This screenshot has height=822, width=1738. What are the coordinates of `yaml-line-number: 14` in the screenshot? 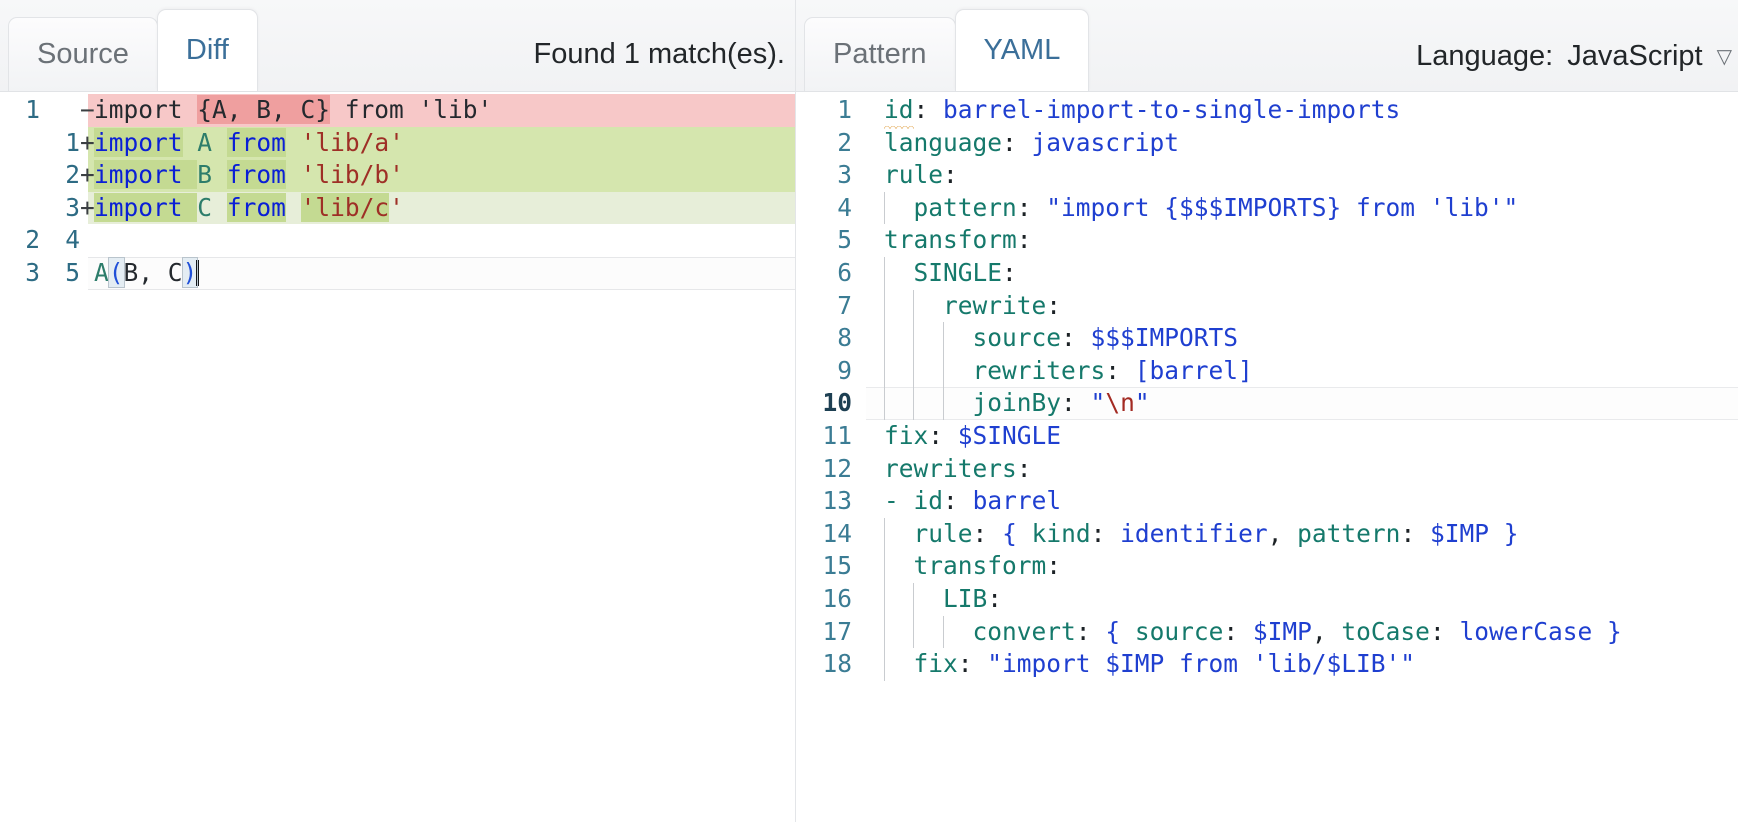 It's located at (837, 533).